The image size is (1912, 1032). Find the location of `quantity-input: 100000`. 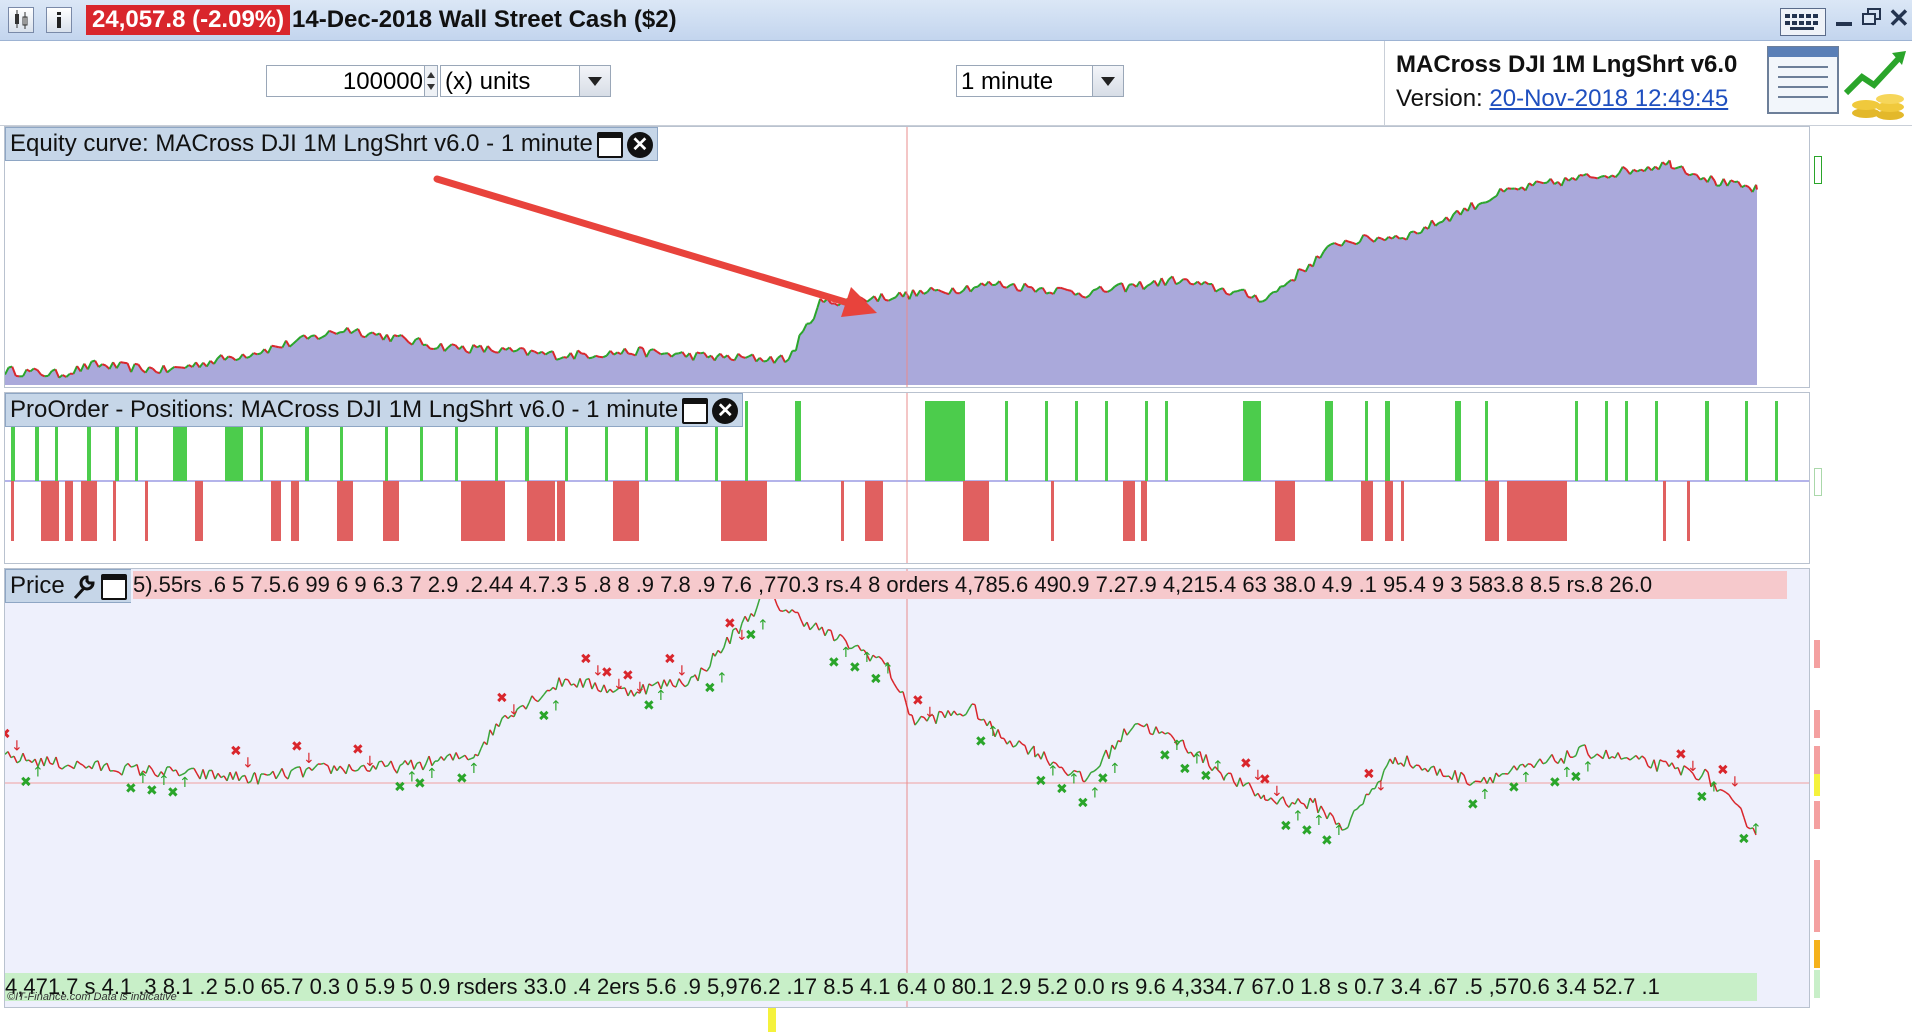

quantity-input: 100000 is located at coordinates (352, 81).